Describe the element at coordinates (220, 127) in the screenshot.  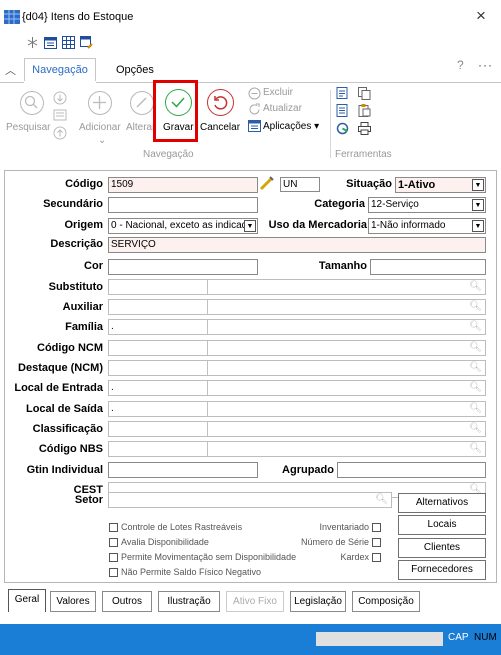
I see `cancelar-label: Cancelar` at that location.